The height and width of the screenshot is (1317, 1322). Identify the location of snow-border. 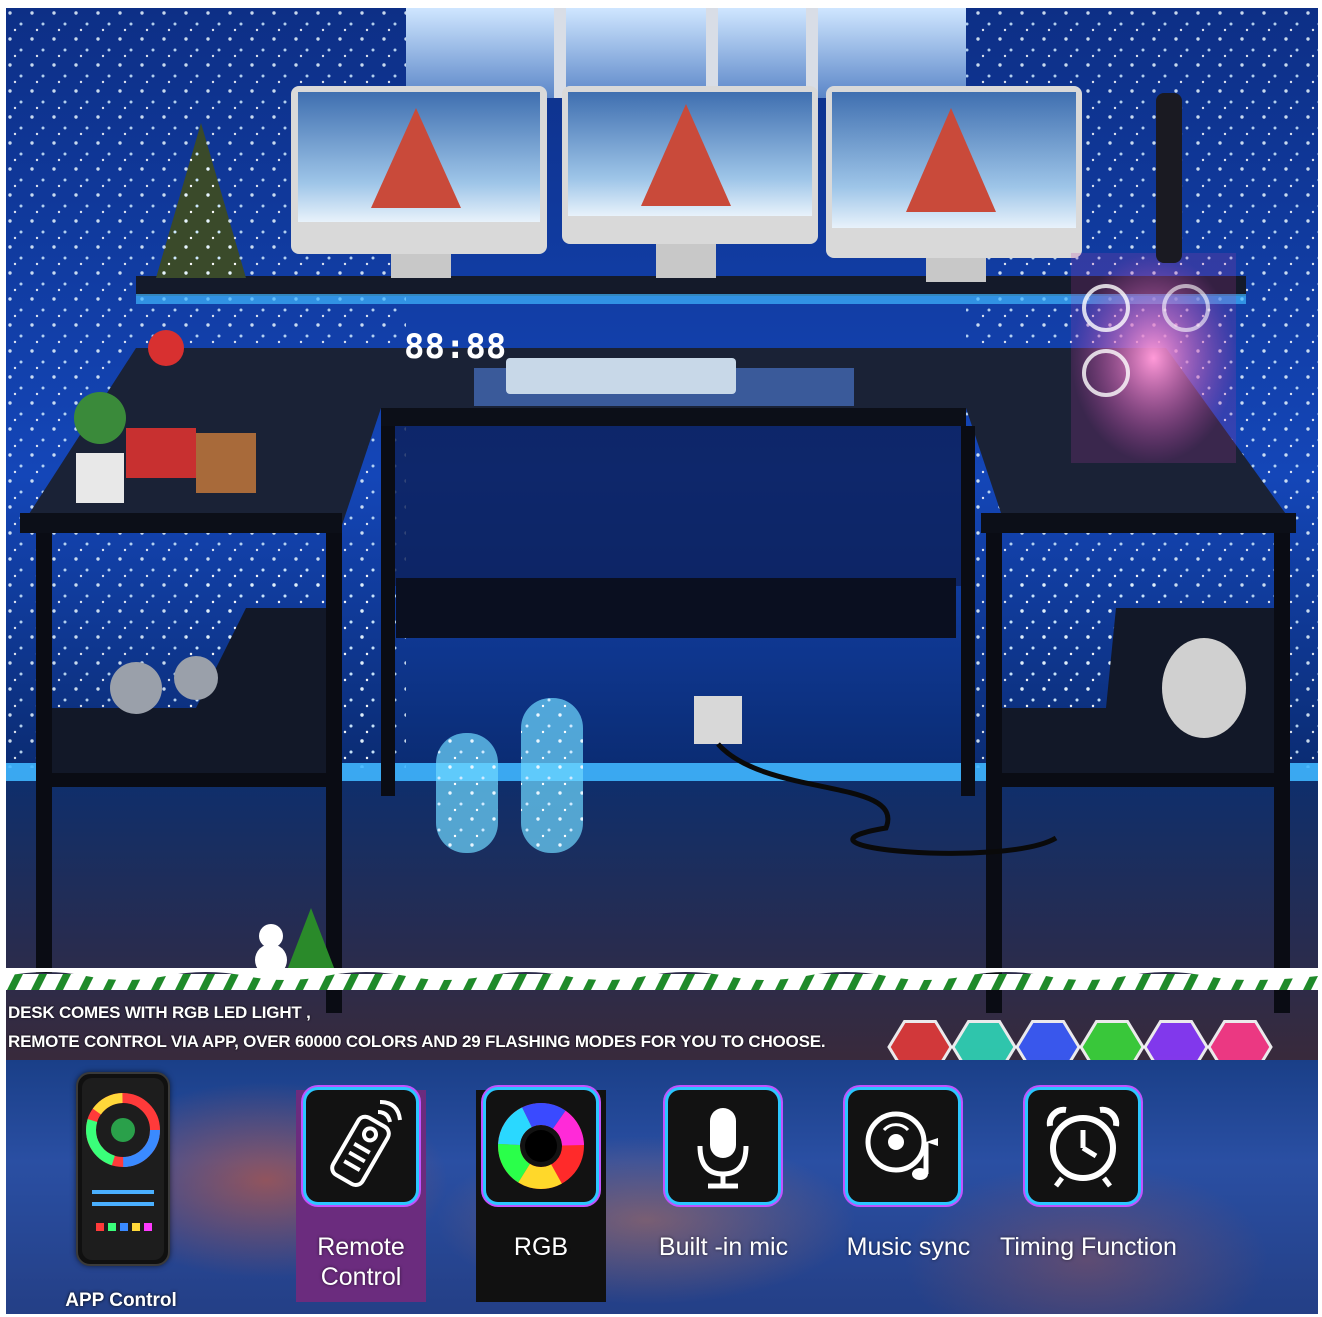
(662, 979).